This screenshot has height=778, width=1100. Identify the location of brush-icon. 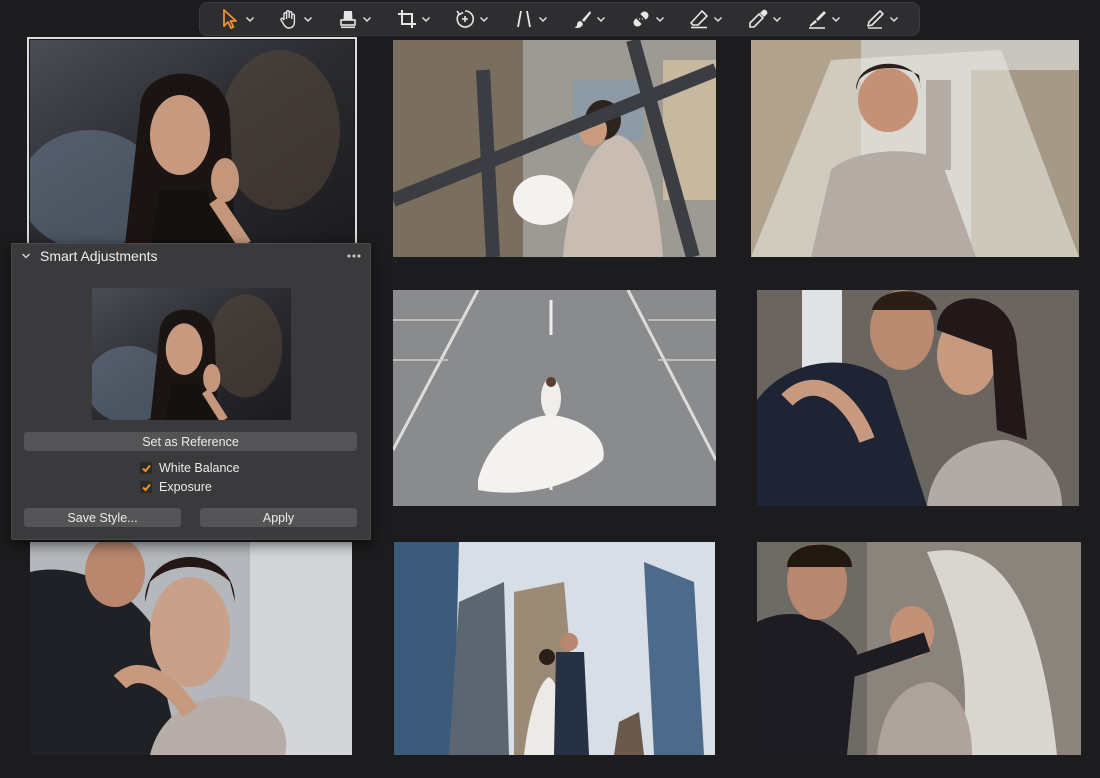
(583, 19).